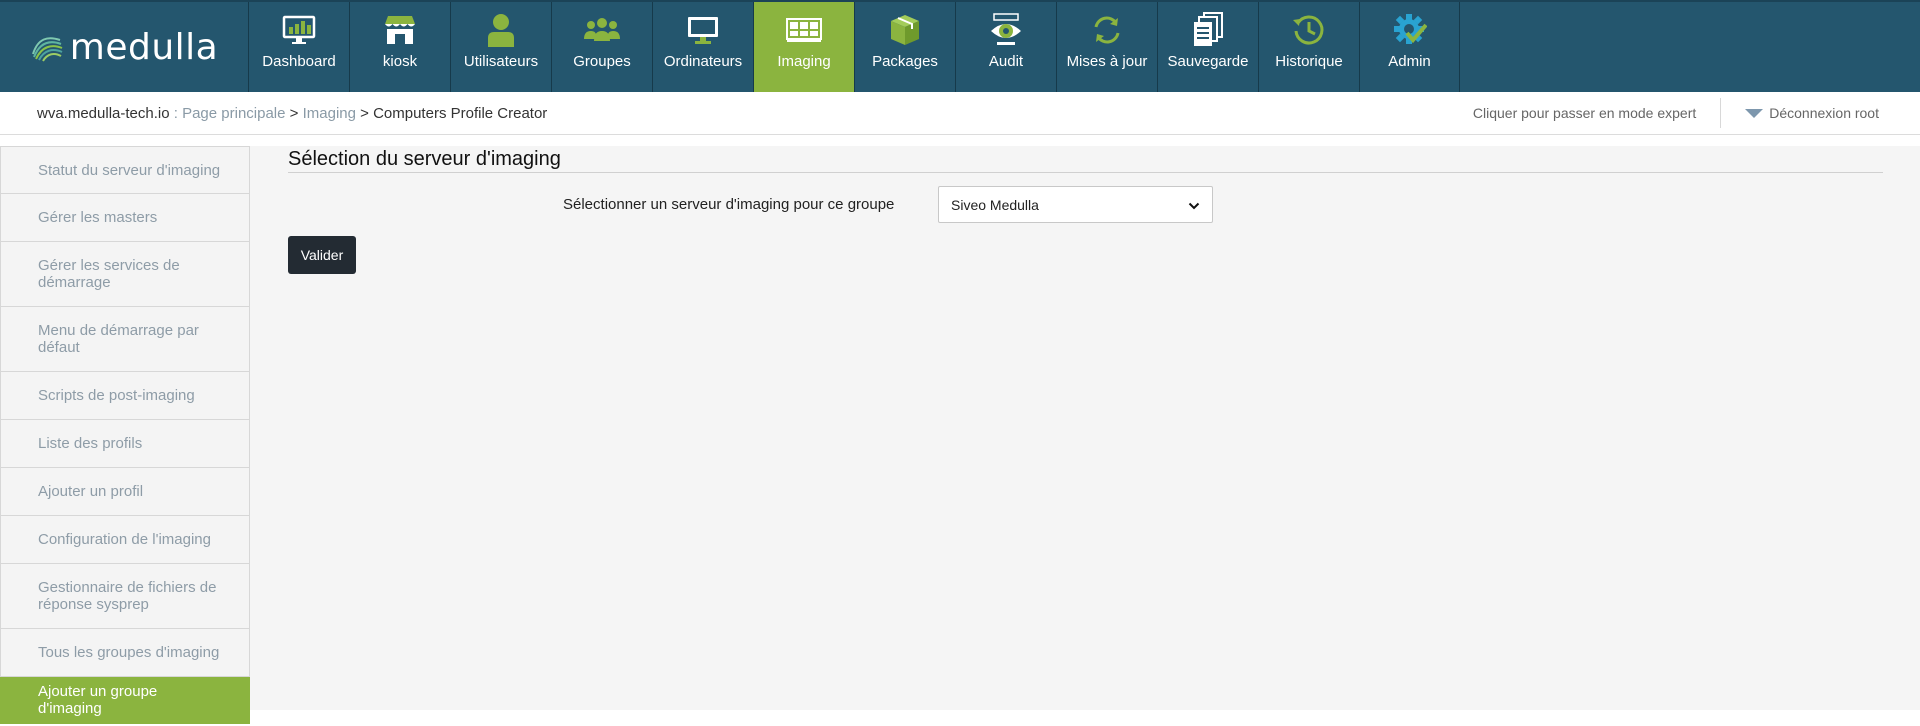 Image resolution: width=1920 pixels, height=726 pixels. I want to click on monitor-icon, so click(703, 30).